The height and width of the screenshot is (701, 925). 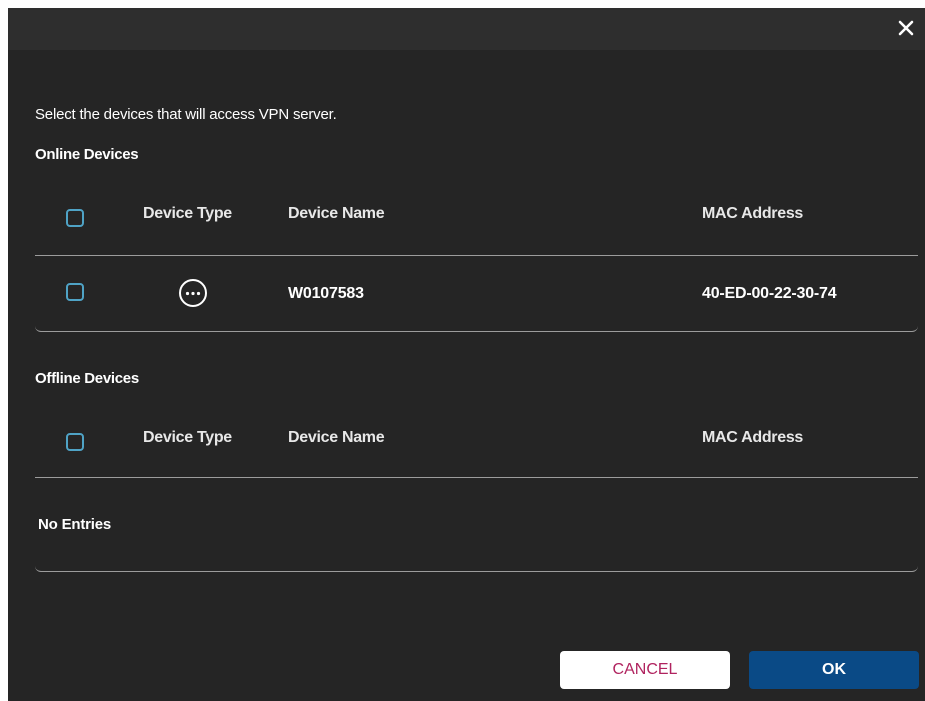 I want to click on offline-header-mac-address: MAC Address, so click(x=753, y=437).